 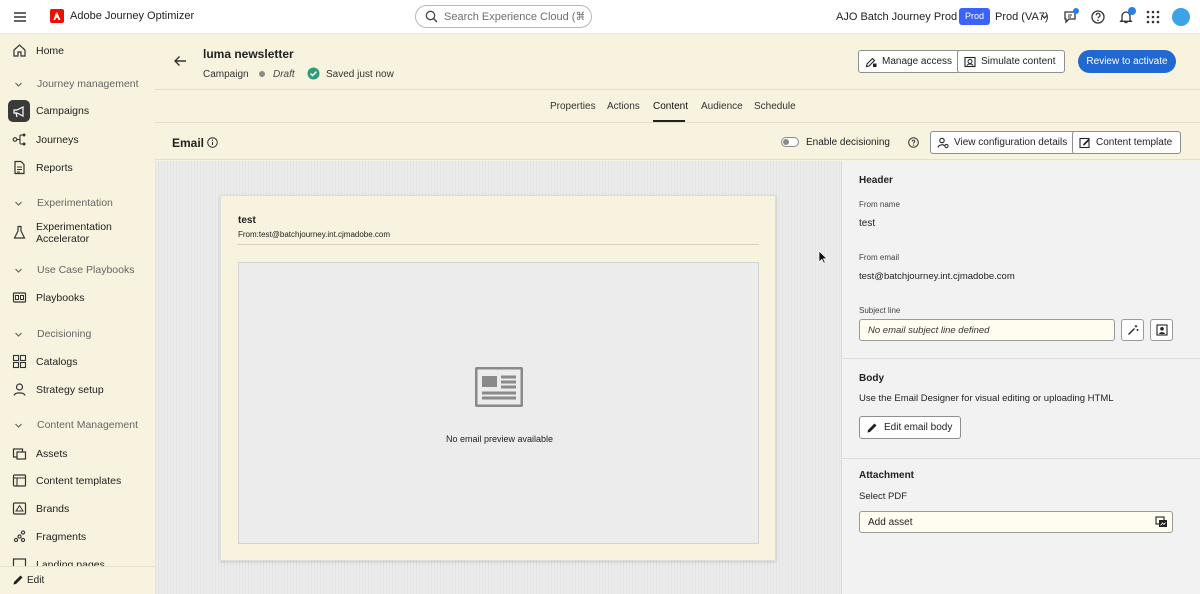 I want to click on sidebar-item-catalogs: Catalogs, so click(x=77, y=361).